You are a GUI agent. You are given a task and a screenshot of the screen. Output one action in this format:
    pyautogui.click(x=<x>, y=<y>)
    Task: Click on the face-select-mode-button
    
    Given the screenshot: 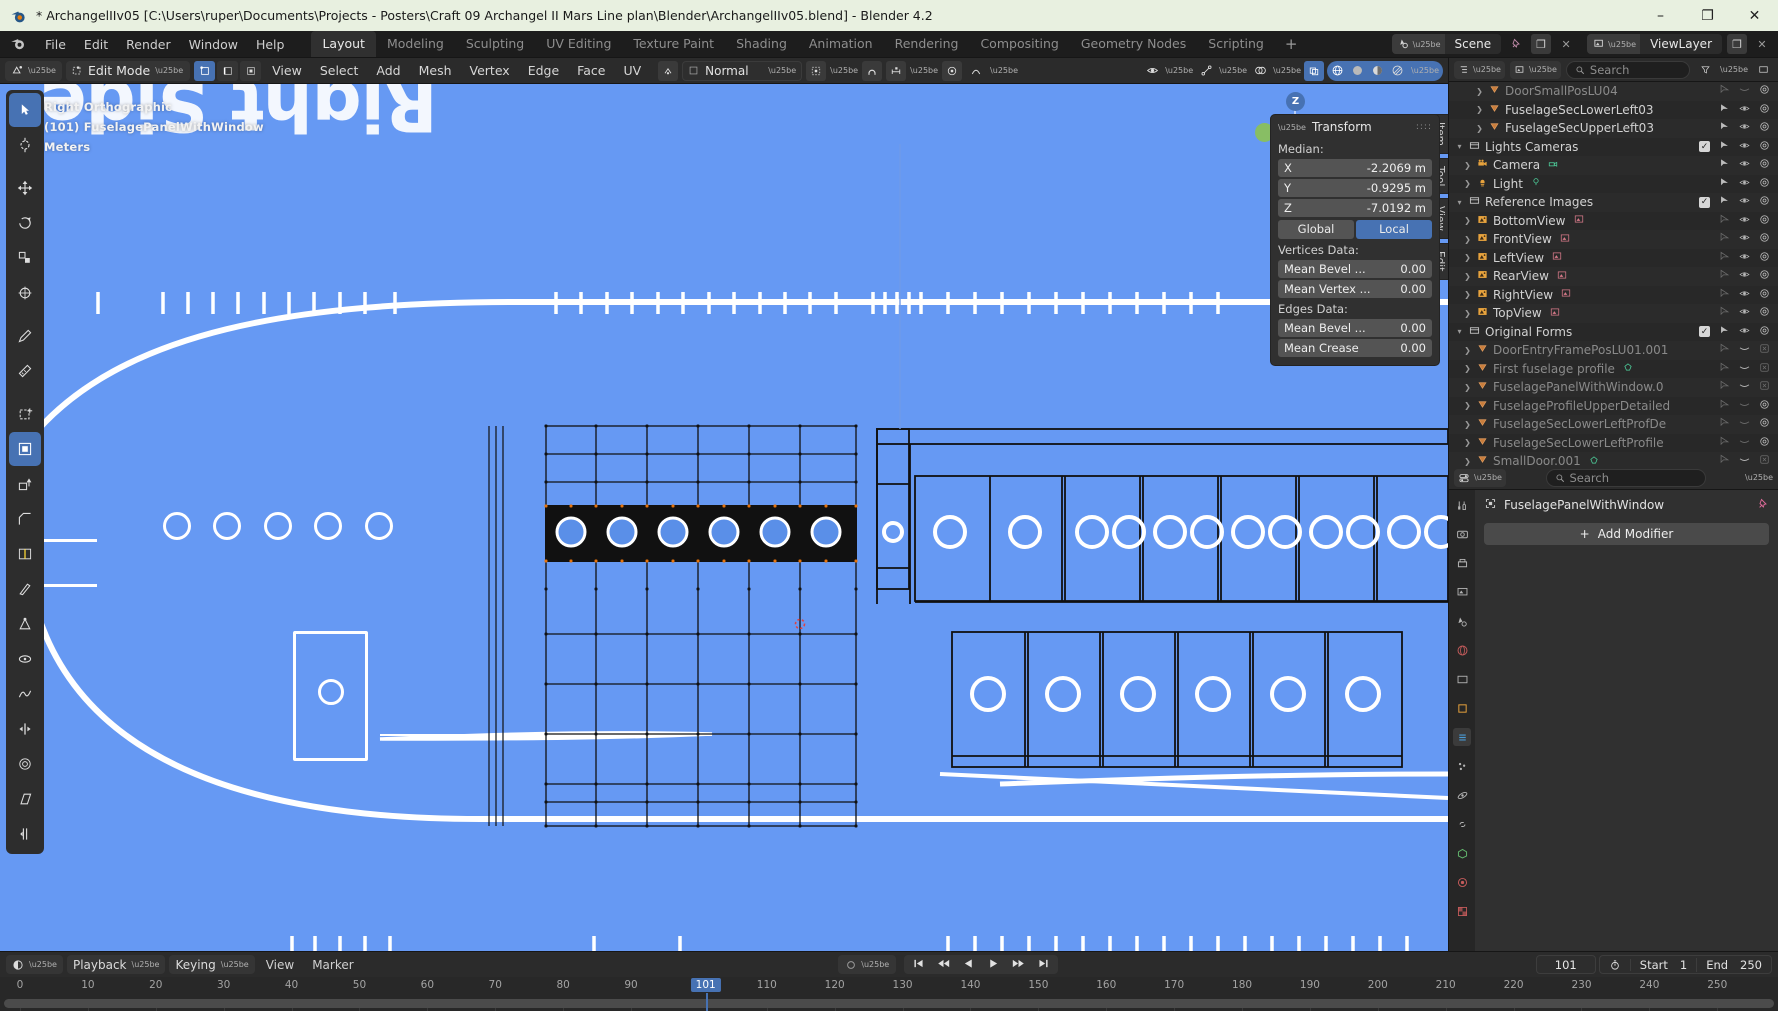 What is the action you would take?
    pyautogui.click(x=251, y=70)
    